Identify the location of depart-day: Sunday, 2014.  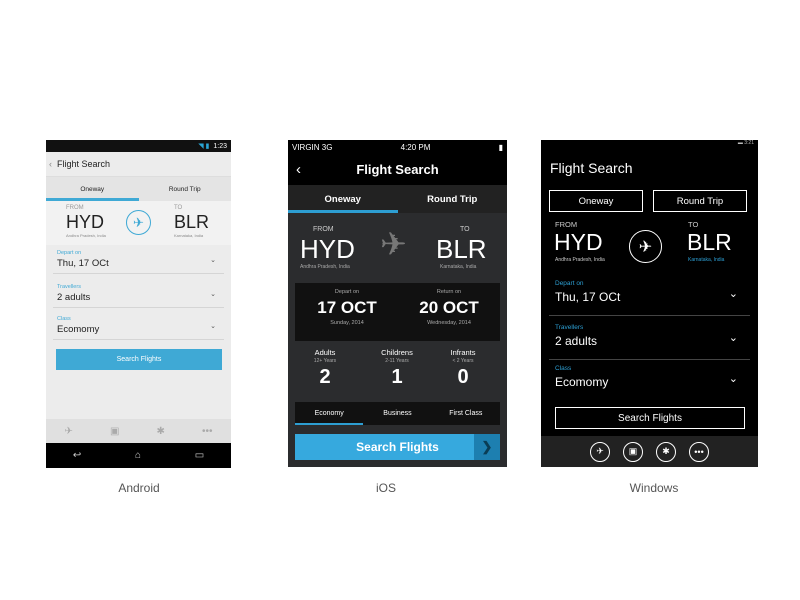
(347, 323).